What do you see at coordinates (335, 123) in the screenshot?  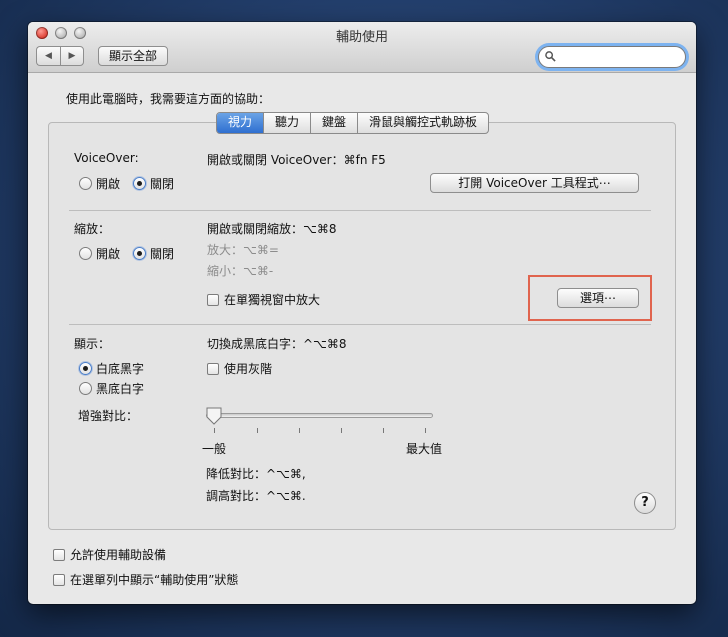 I see `tab-keyboard: 鍵盤` at bounding box center [335, 123].